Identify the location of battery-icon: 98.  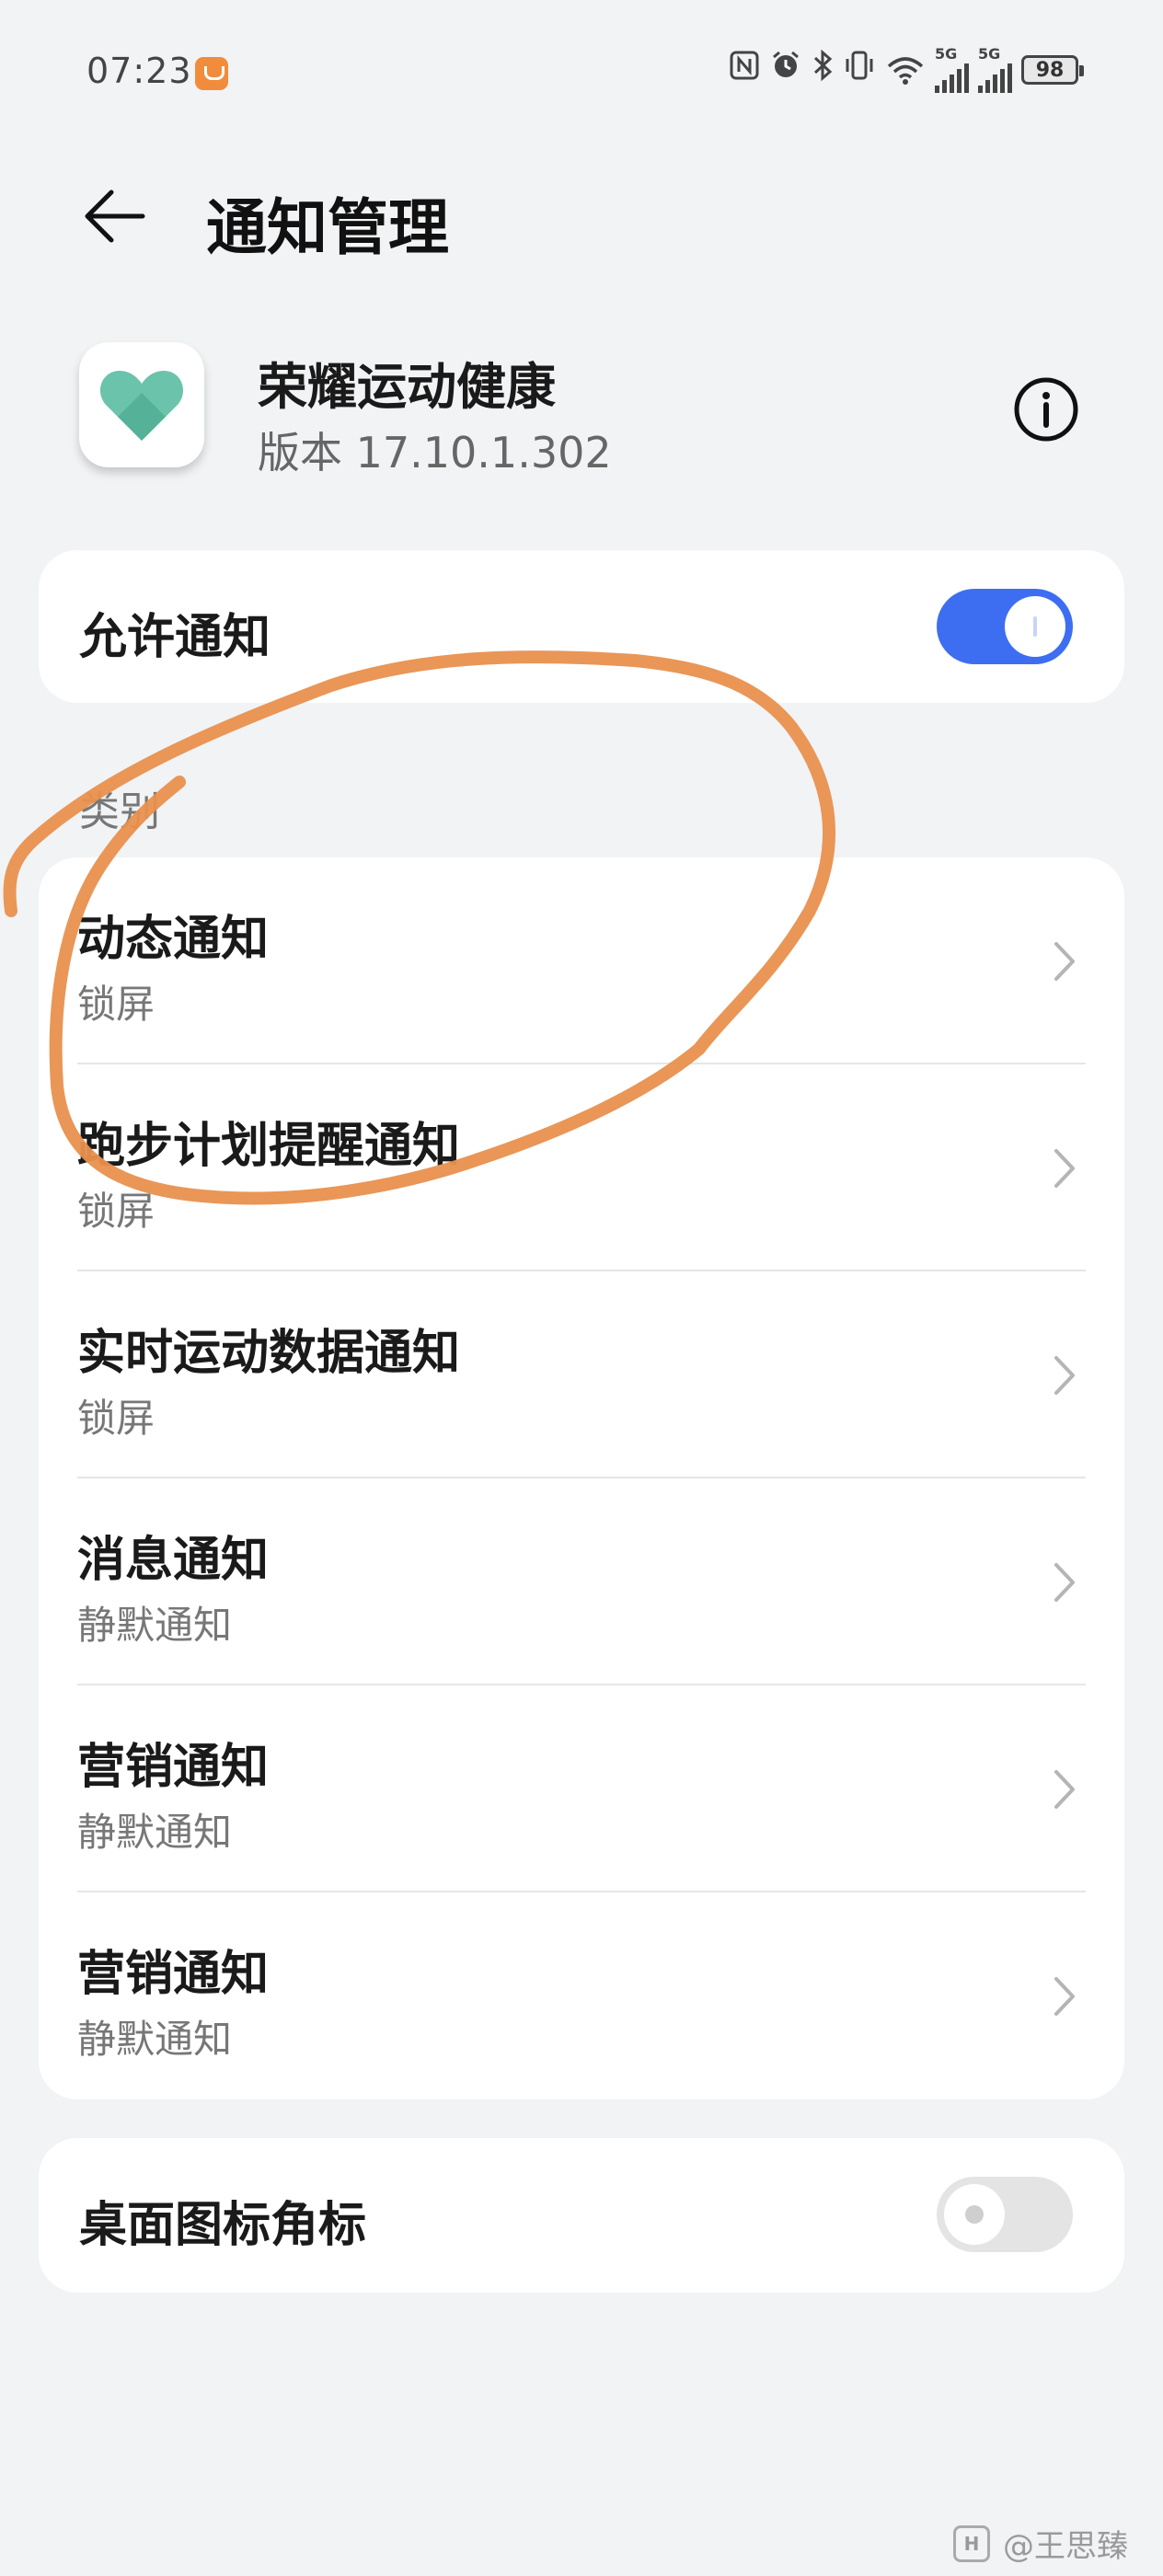
(1052, 70).